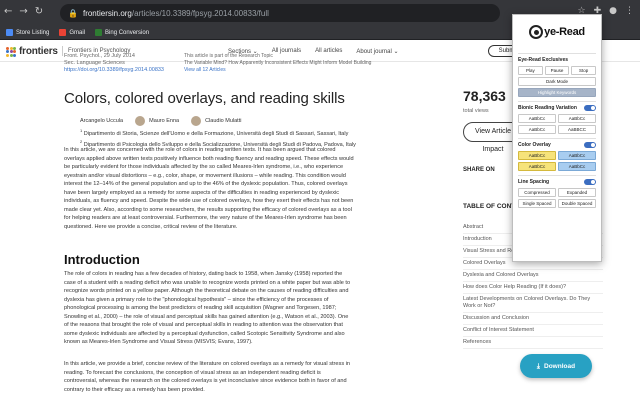 This screenshot has width=640, height=400. I want to click on toc-item: Dyslexia and Colored Overlays, so click(533, 276).